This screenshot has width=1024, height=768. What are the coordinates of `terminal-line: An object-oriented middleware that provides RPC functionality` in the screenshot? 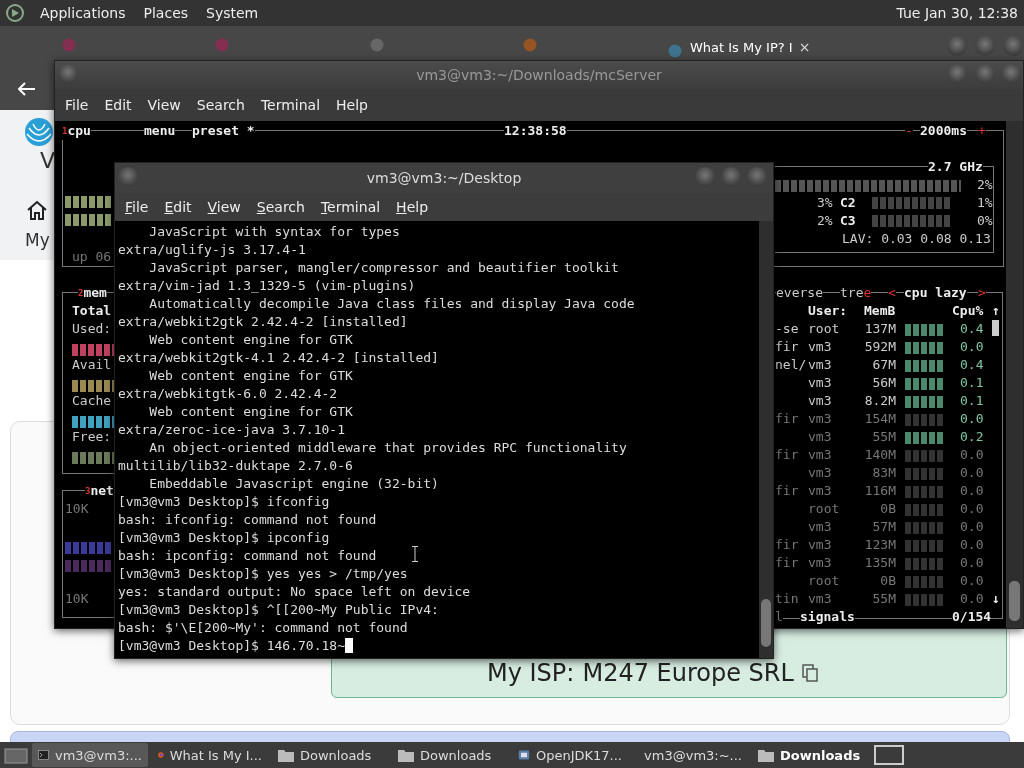 It's located at (387, 447).